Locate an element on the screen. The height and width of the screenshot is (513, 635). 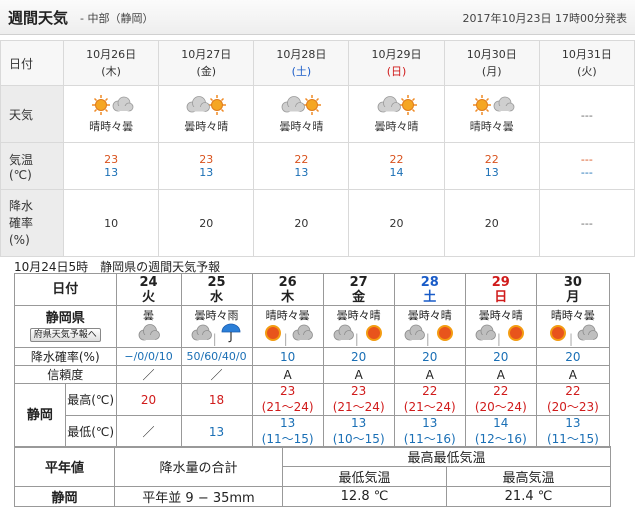
cloud-then-sun-icon is located at coordinates (206, 105).